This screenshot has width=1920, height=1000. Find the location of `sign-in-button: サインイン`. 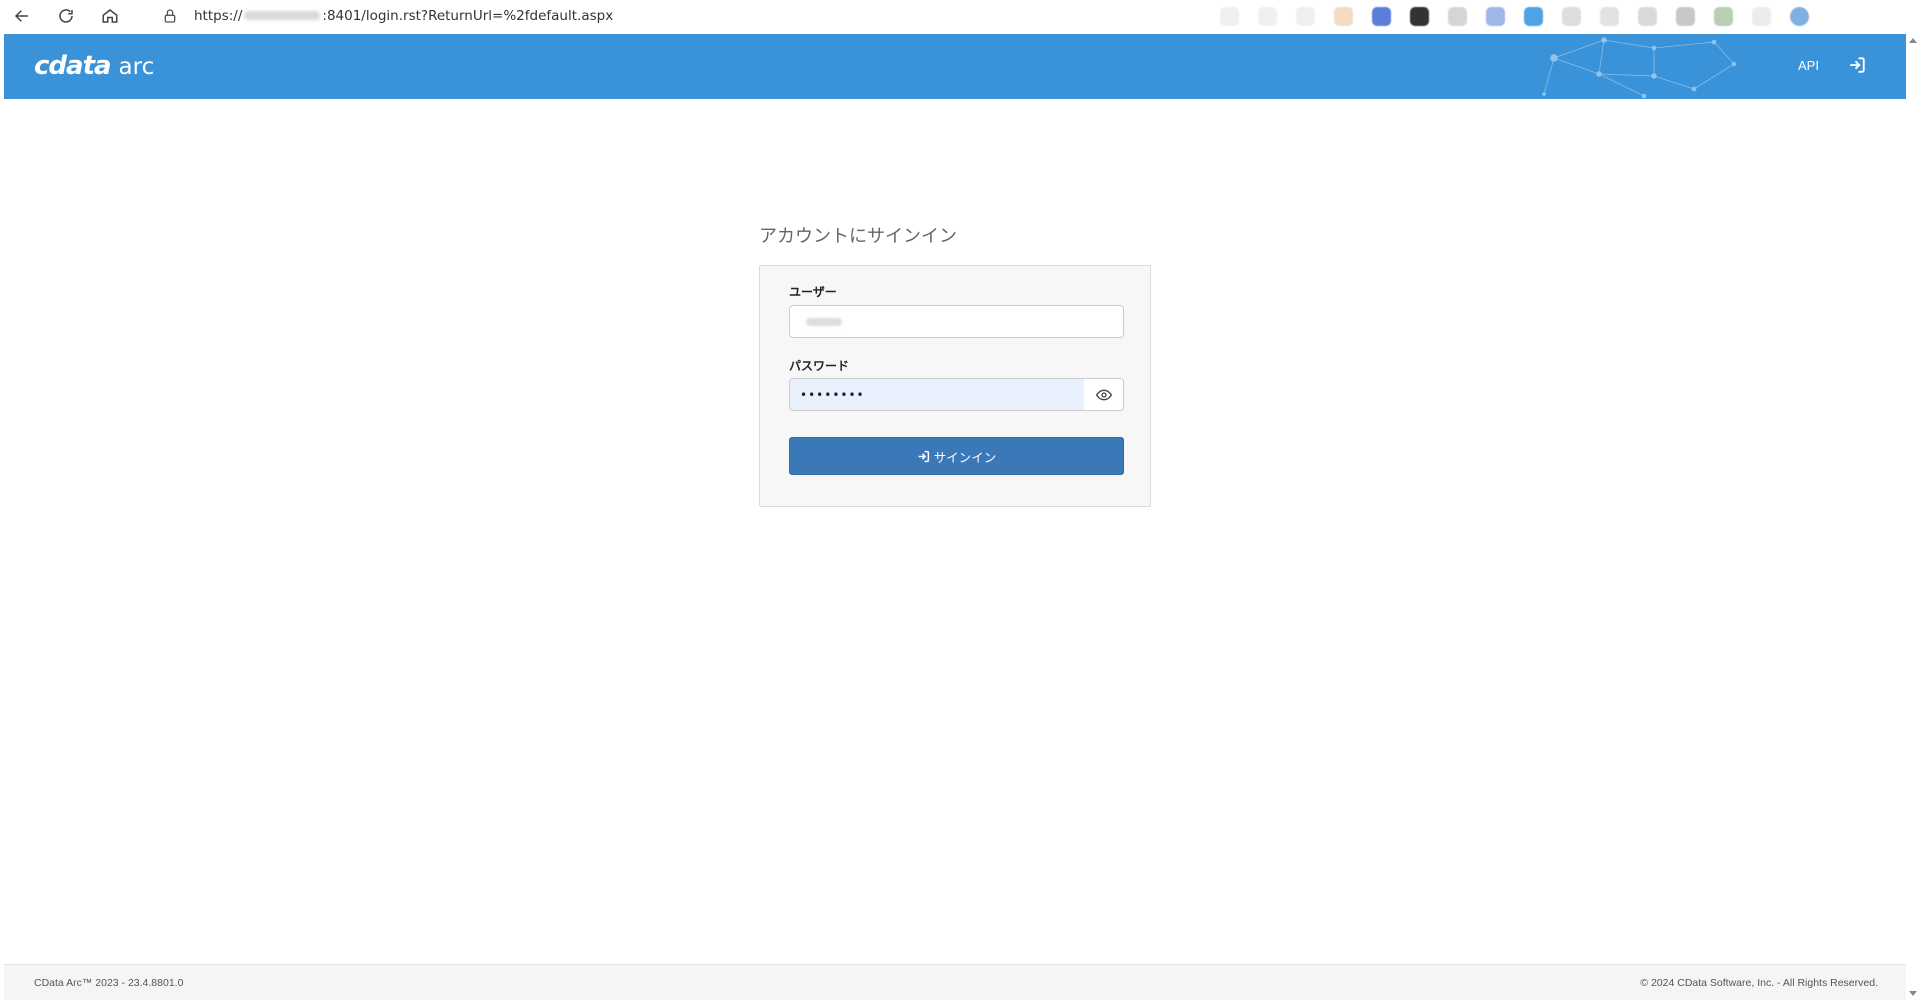

sign-in-button: サインイン is located at coordinates (956, 456).